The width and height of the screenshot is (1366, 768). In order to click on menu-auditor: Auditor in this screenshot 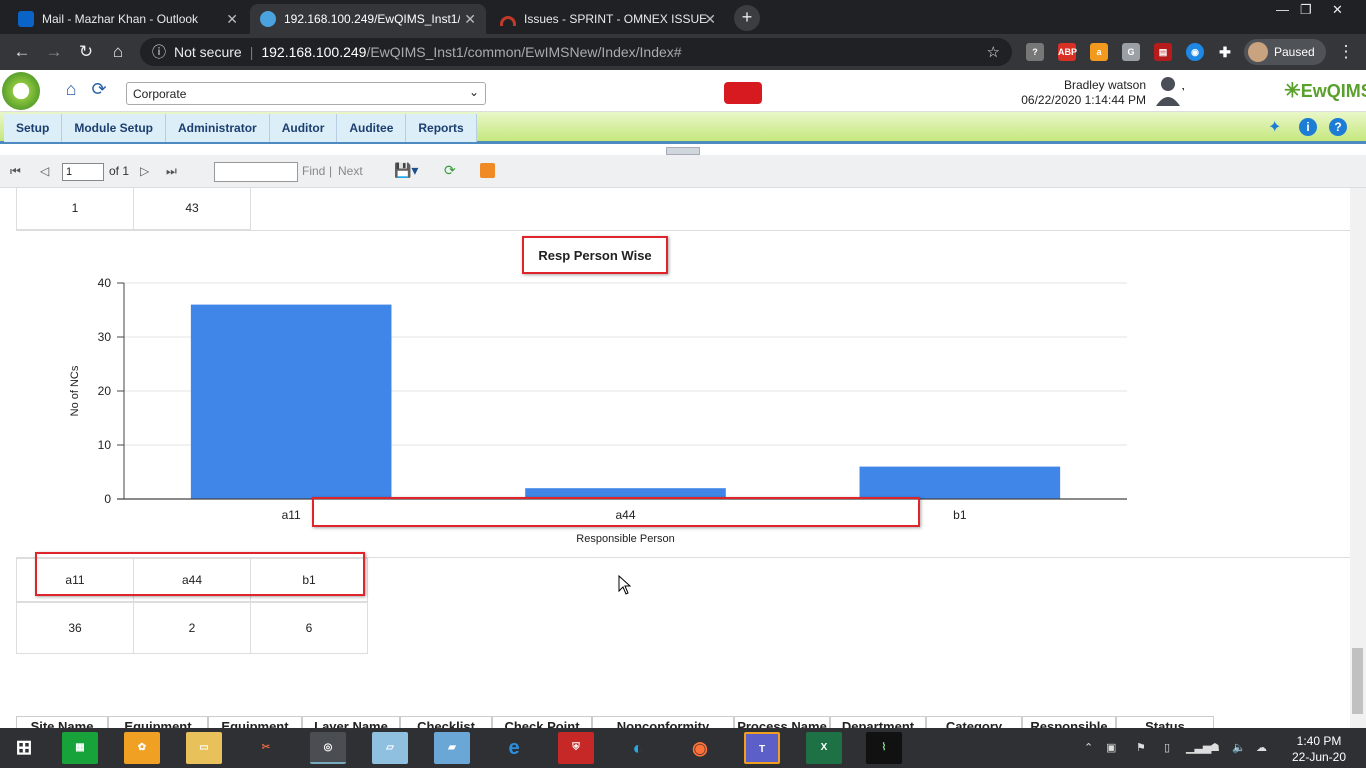, I will do `click(303, 128)`.